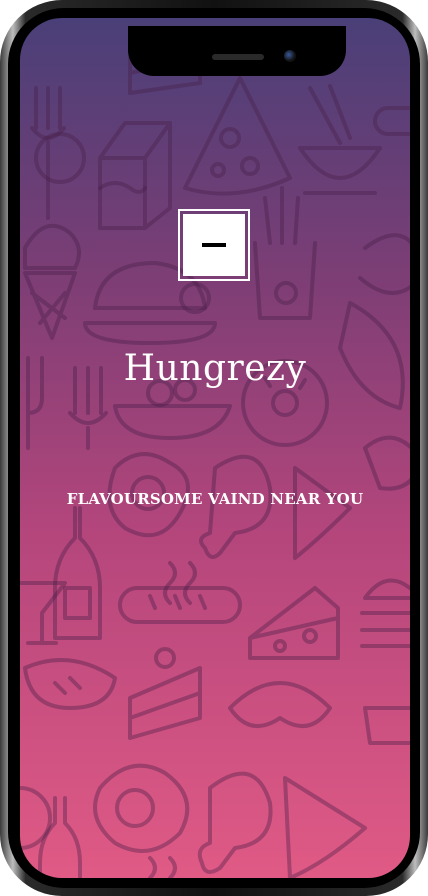  I want to click on watermelon-slice-icon, so click(322, 513).